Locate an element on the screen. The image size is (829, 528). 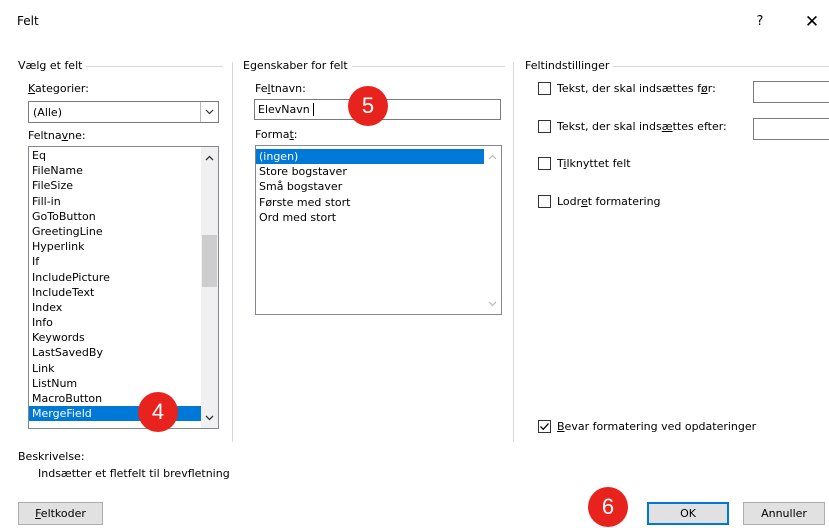
vertical-format-option: Lodret formatering is located at coordinates (599, 201).